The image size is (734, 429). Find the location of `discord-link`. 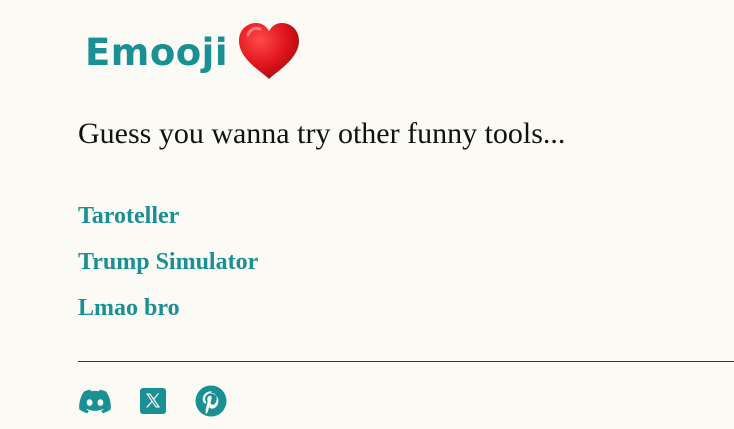

discord-link is located at coordinates (95, 401).